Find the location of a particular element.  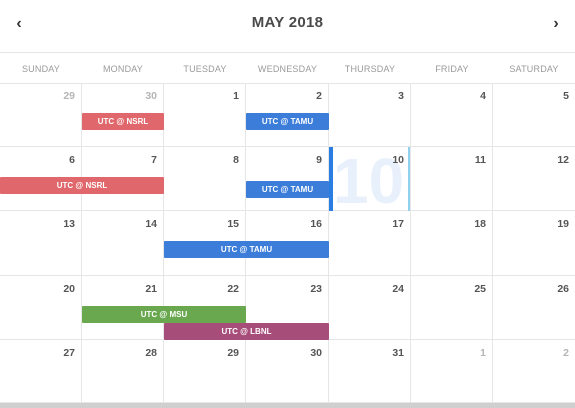

day-cell: 17 is located at coordinates (370, 243).